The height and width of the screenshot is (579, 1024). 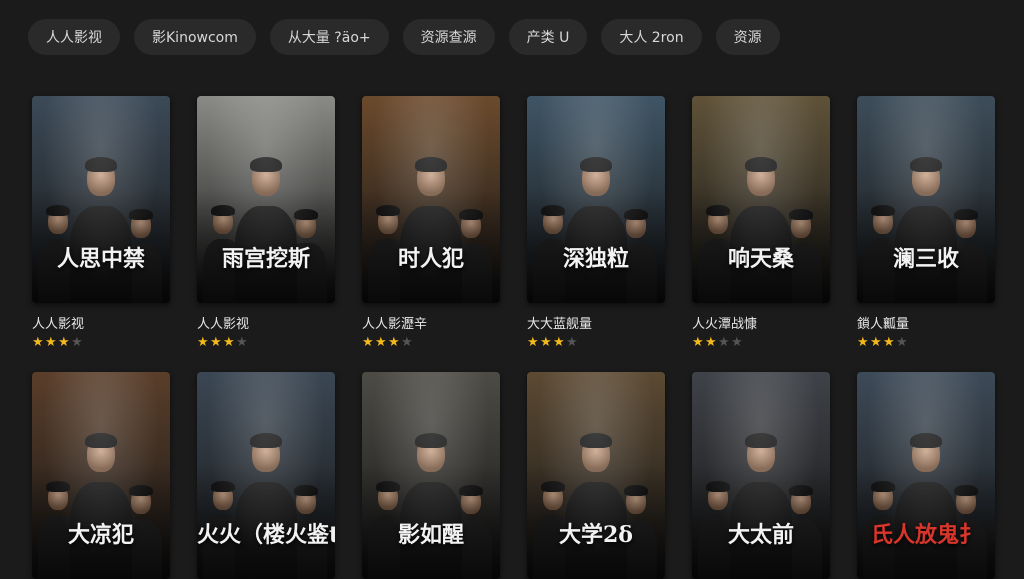 What do you see at coordinates (548, 37) in the screenshot?
I see `filter-chip-category: 产类 U` at bounding box center [548, 37].